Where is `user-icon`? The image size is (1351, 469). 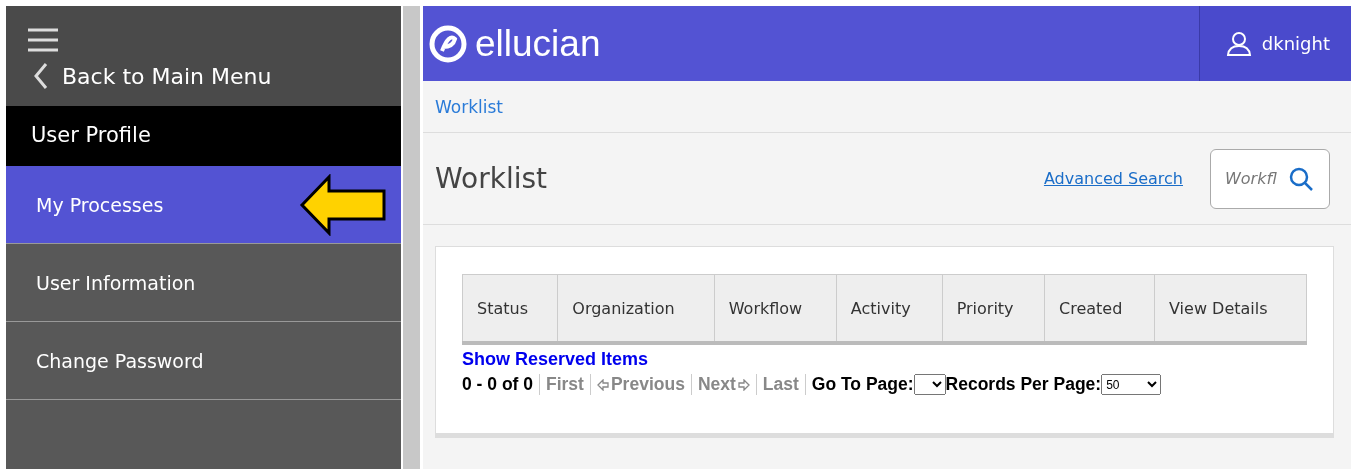 user-icon is located at coordinates (1238, 43).